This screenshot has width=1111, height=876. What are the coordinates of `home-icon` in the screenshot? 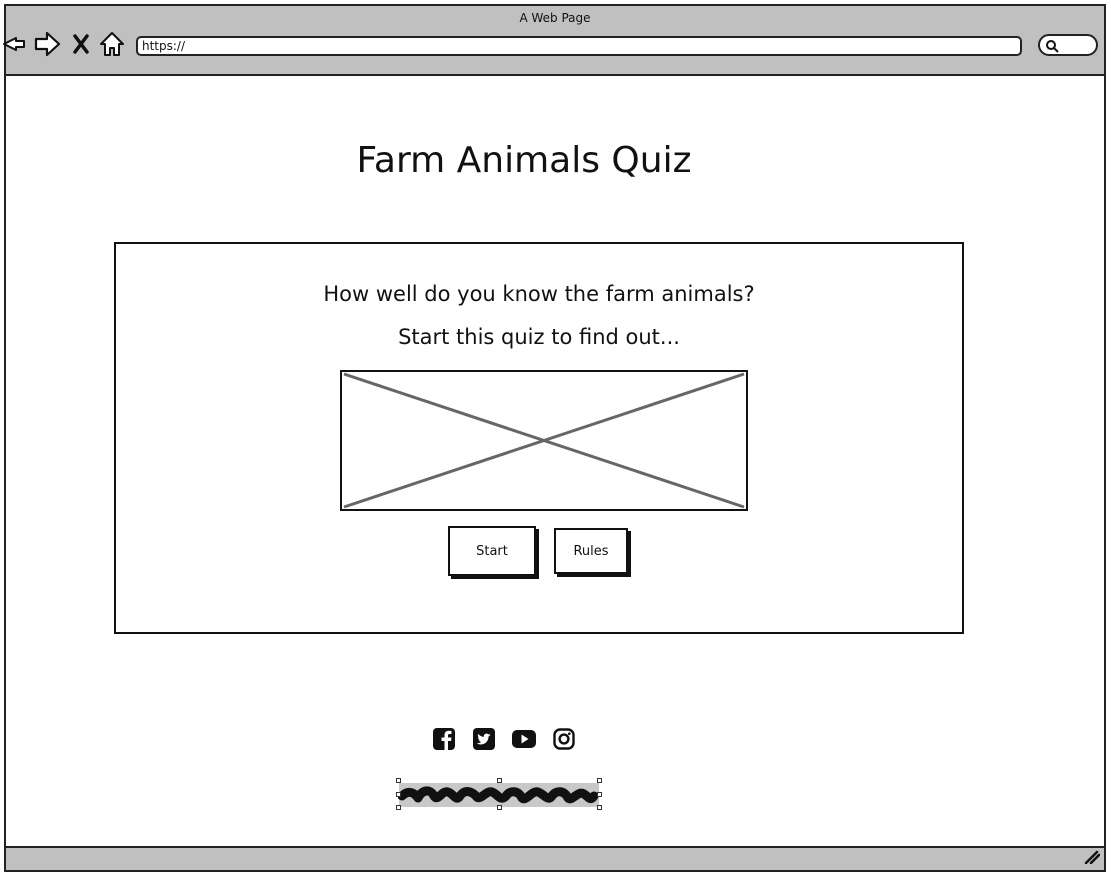 It's located at (112, 44).